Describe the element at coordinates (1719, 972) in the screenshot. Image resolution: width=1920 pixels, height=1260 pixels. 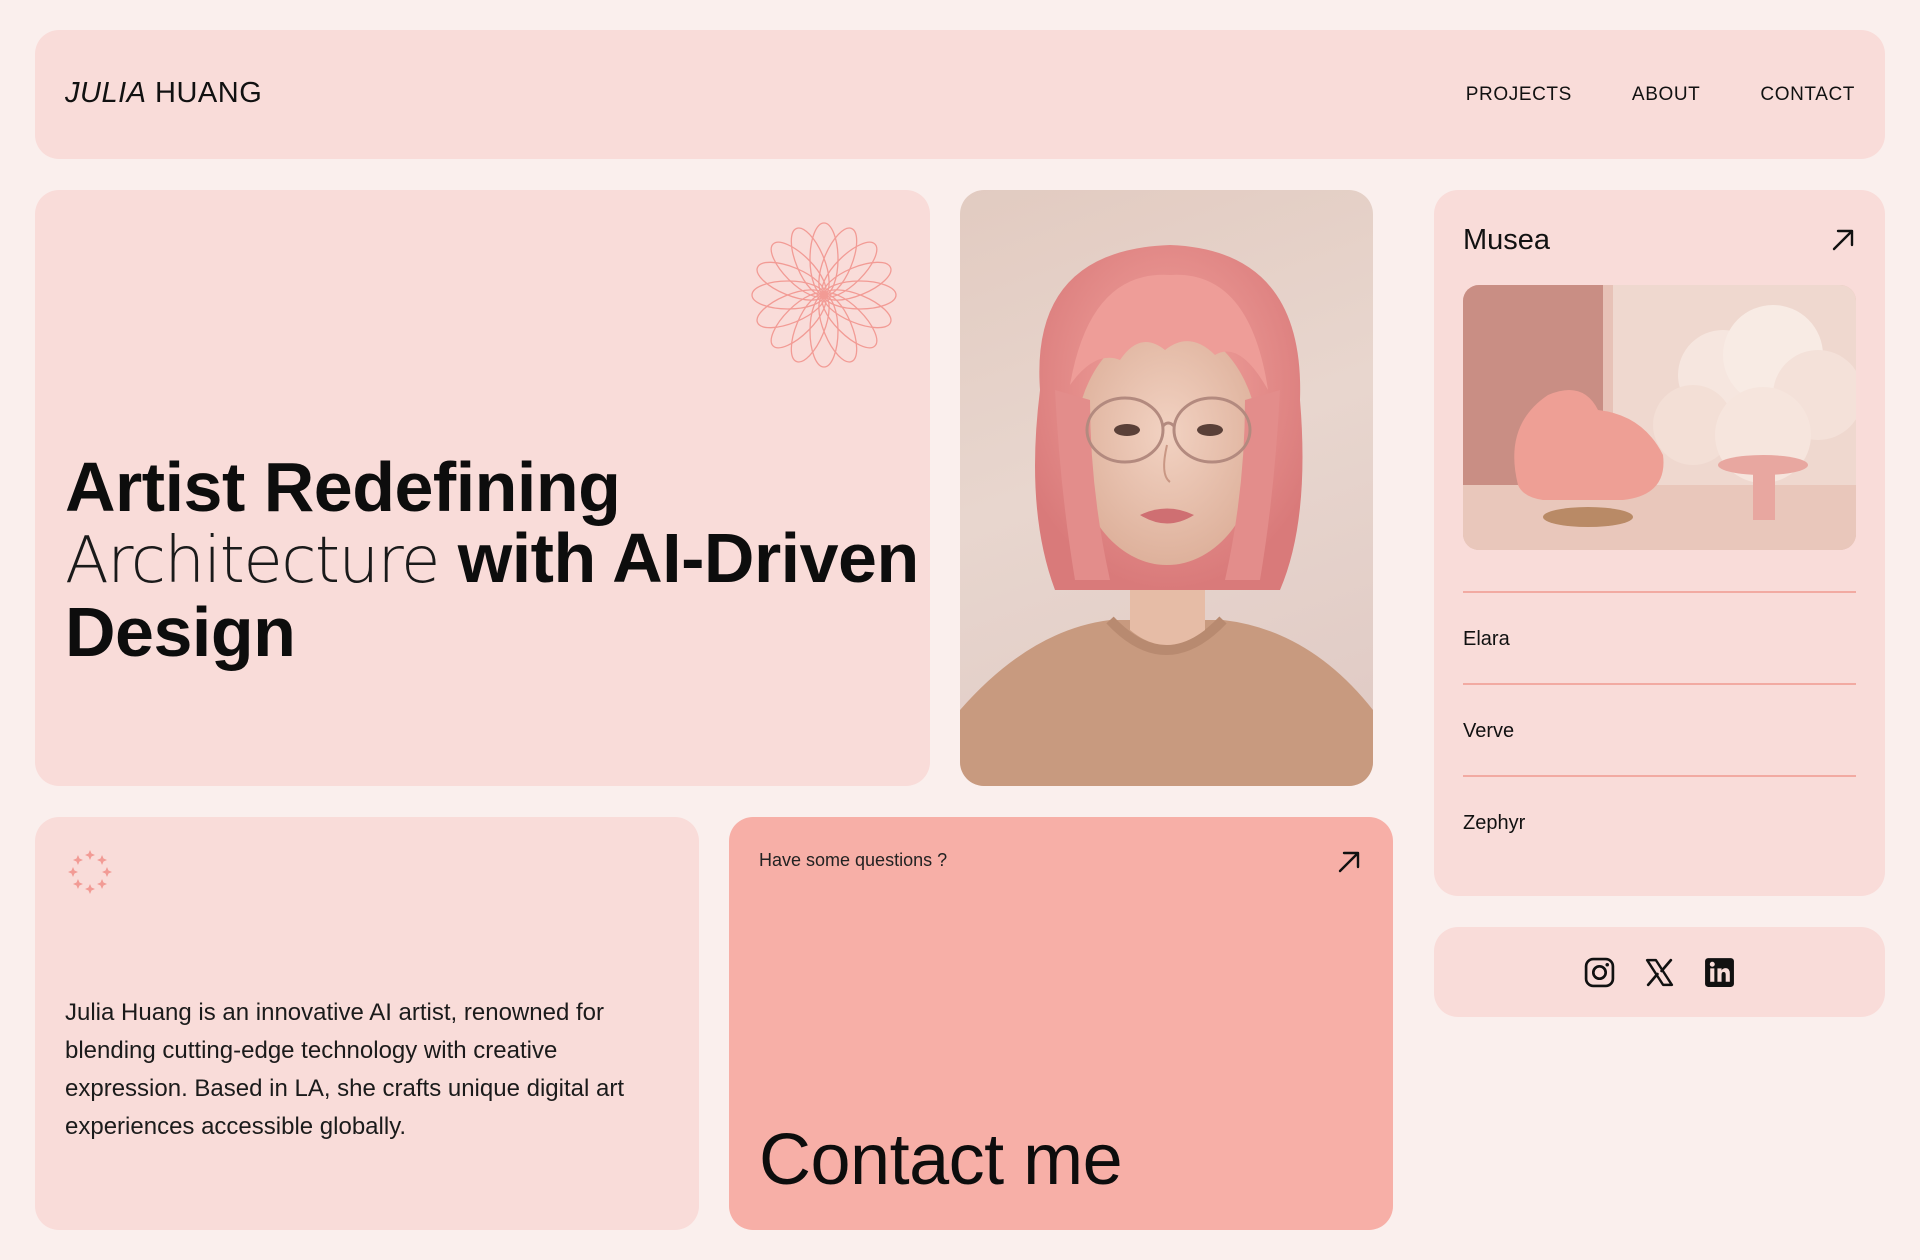
I see `linkedin-icon` at that location.